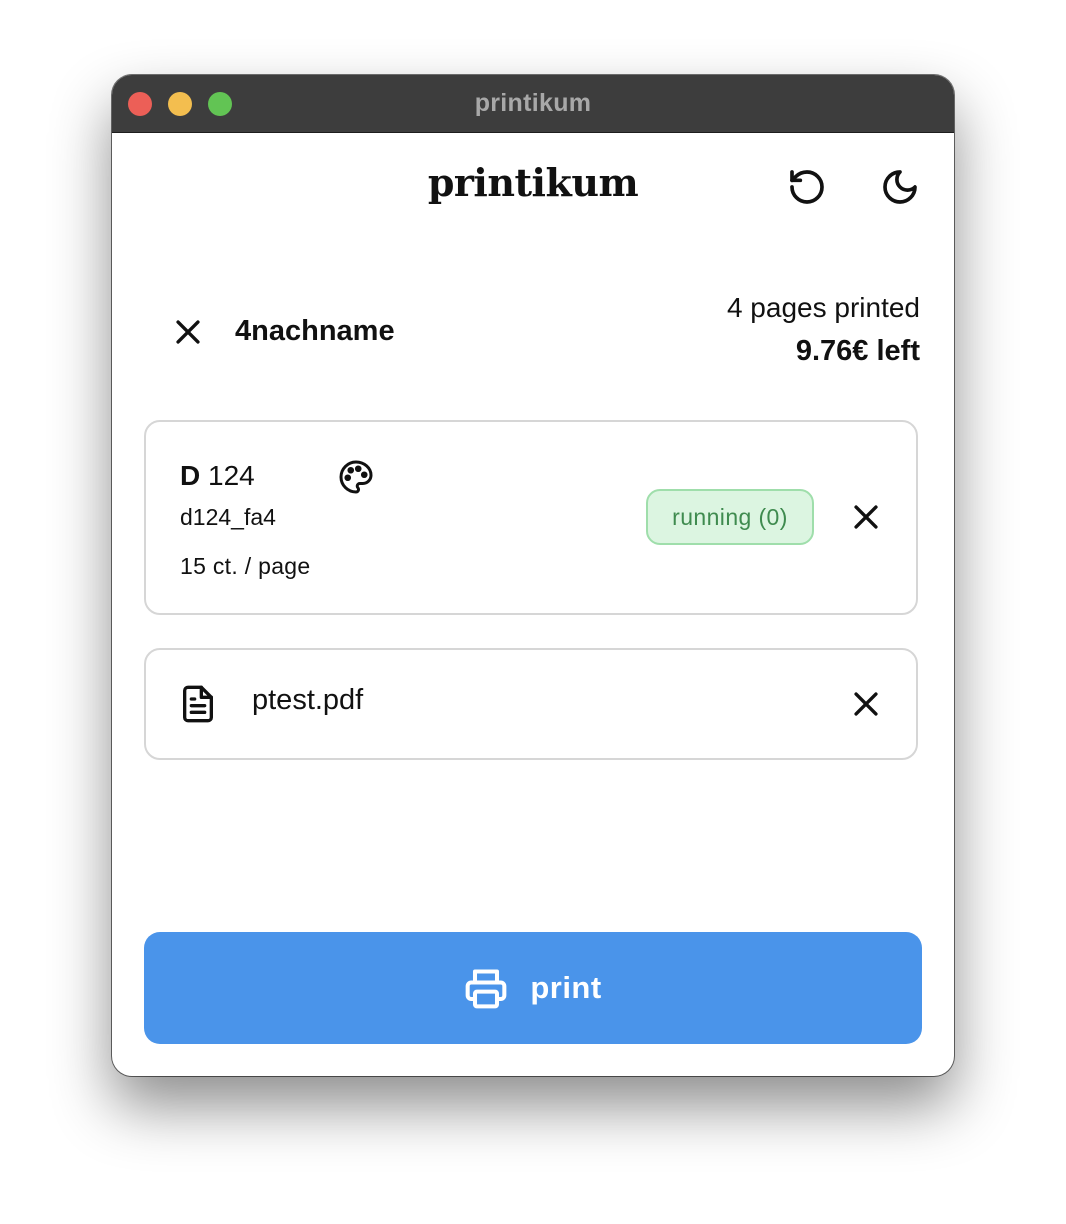 This screenshot has width=1066, height=1224. Describe the element at coordinates (198, 704) in the screenshot. I see `file-text-icon` at that location.